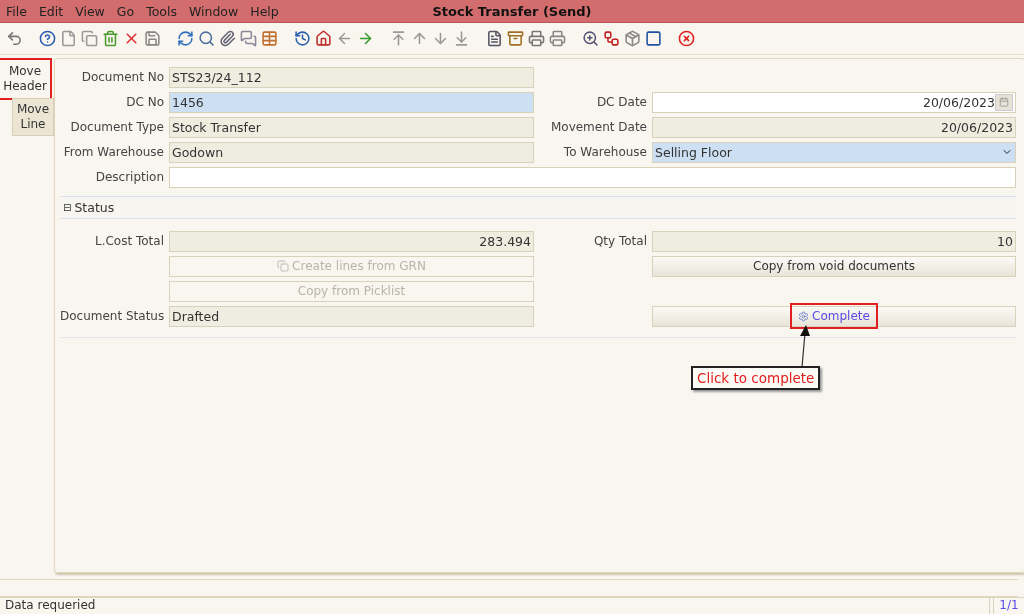  What do you see at coordinates (834, 127) in the screenshot?
I see `input-field: 20/06/2023` at bounding box center [834, 127].